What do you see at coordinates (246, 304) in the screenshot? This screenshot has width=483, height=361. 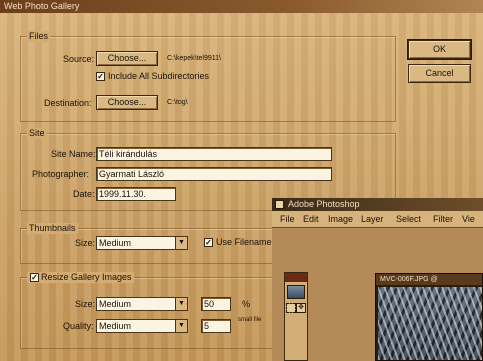 I see `percent-unit: %` at bounding box center [246, 304].